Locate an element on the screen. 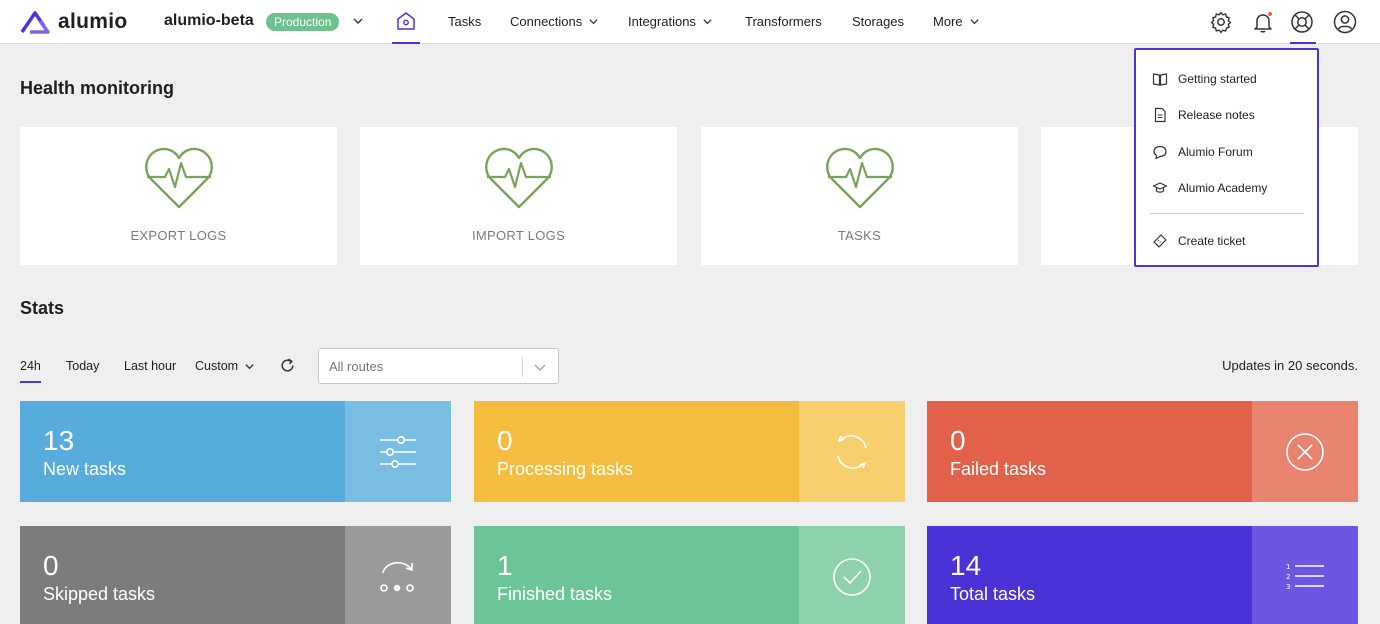 The height and width of the screenshot is (624, 1380). stat-card-new-tasks: 13 New tasks is located at coordinates (235, 451).